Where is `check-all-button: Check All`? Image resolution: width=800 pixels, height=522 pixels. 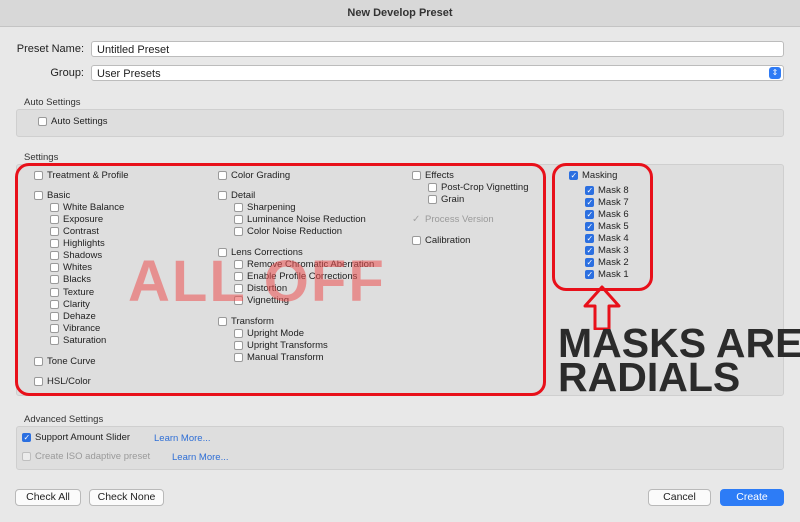 check-all-button: Check All is located at coordinates (48, 497).